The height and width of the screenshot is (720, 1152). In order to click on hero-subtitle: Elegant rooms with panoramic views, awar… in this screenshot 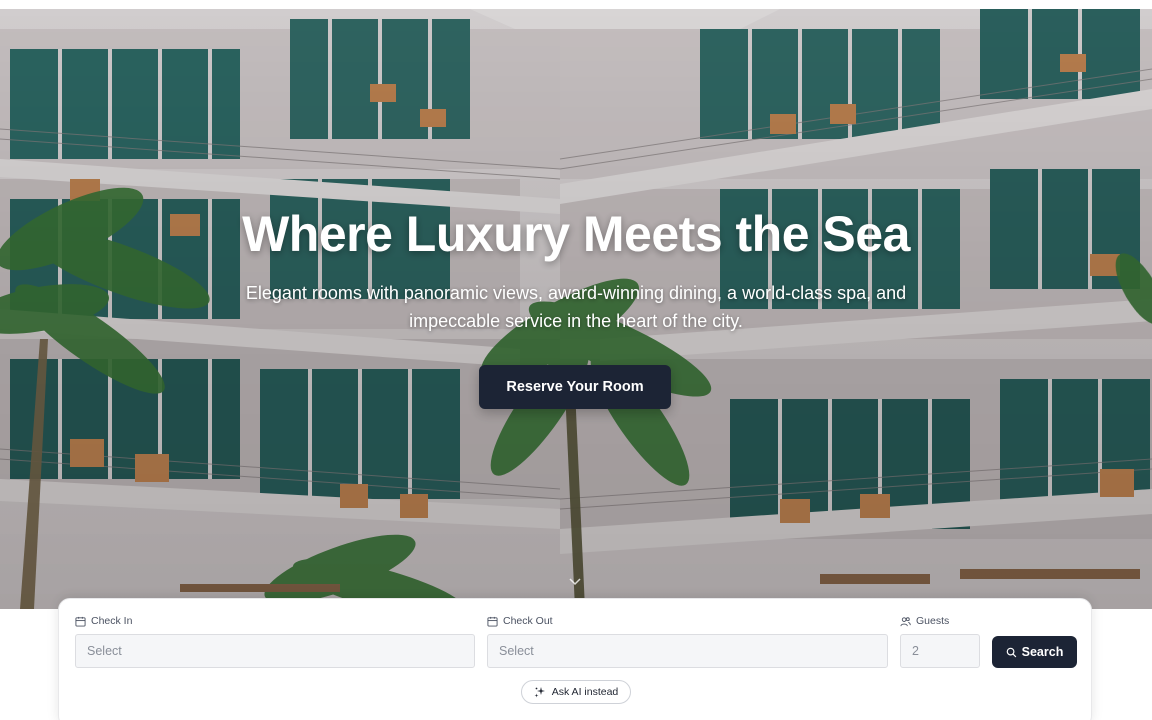, I will do `click(576, 307)`.